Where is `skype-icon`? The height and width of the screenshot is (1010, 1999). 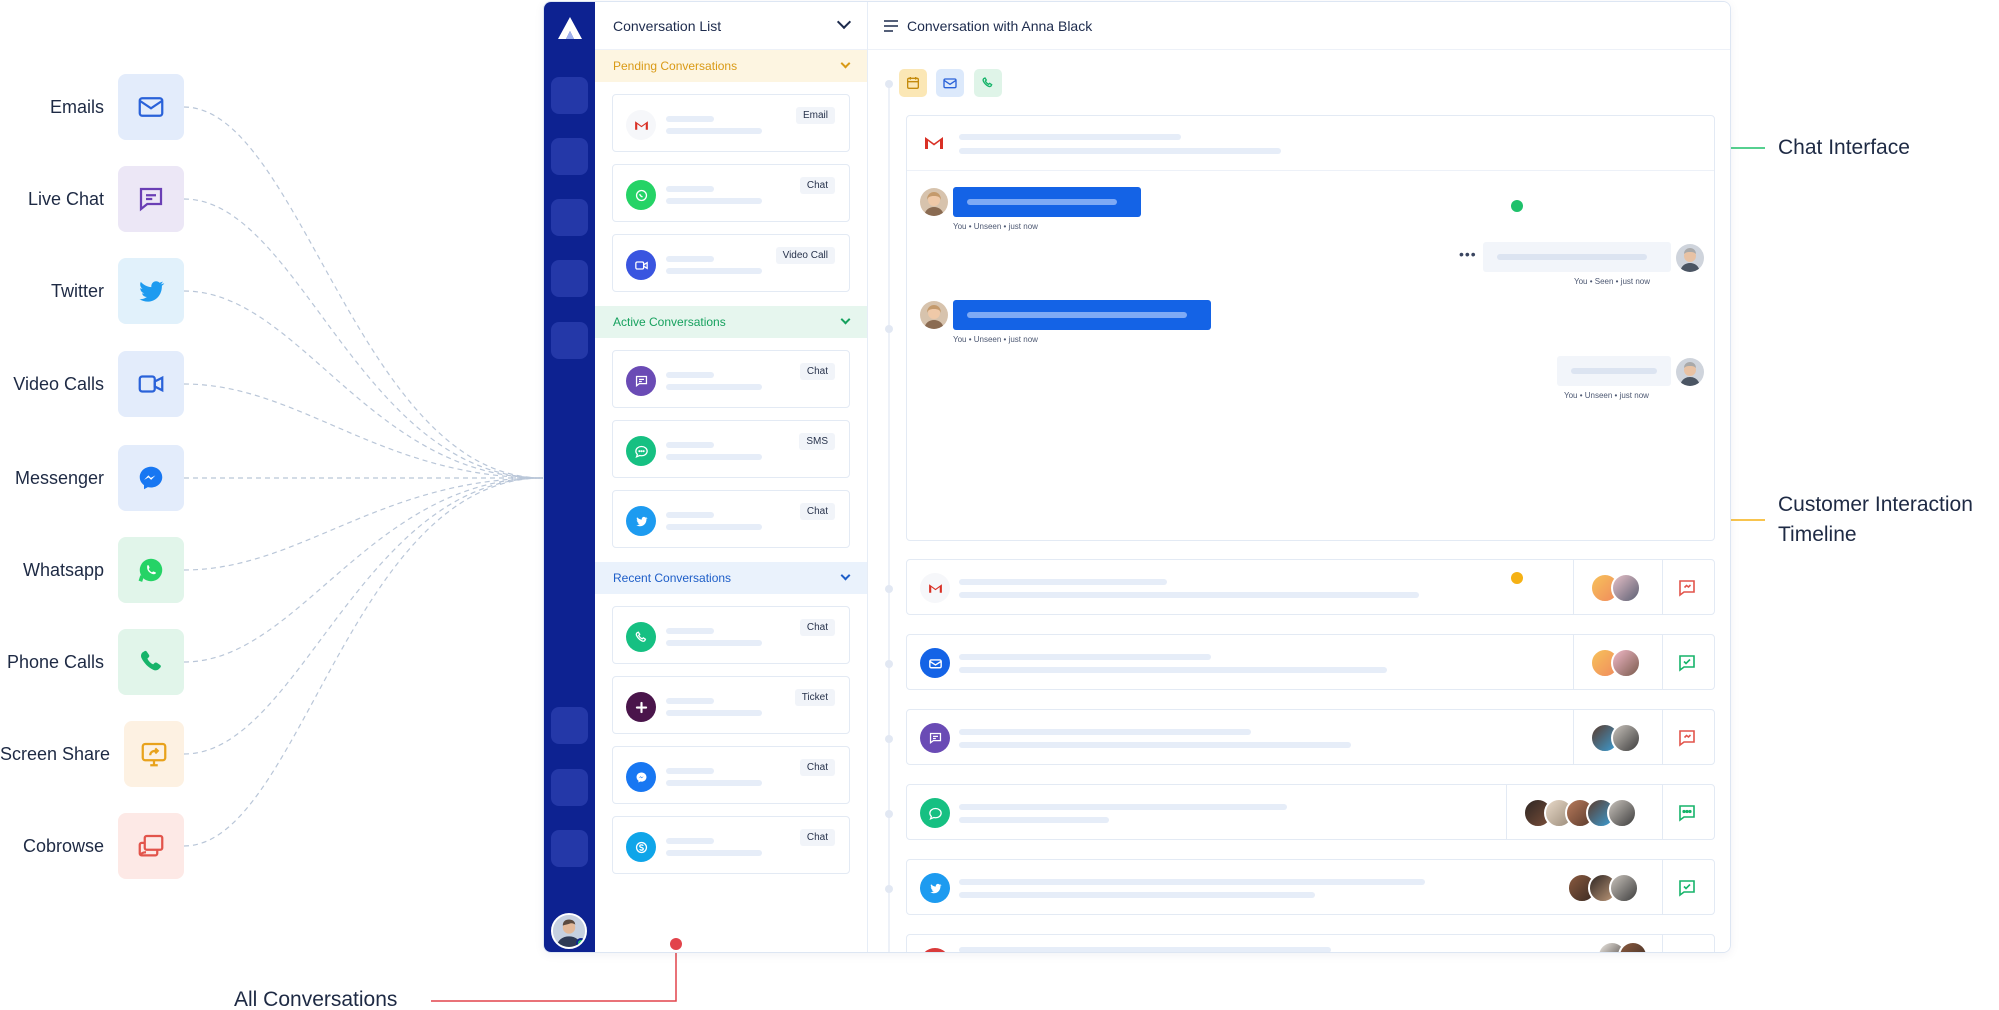 skype-icon is located at coordinates (641, 847).